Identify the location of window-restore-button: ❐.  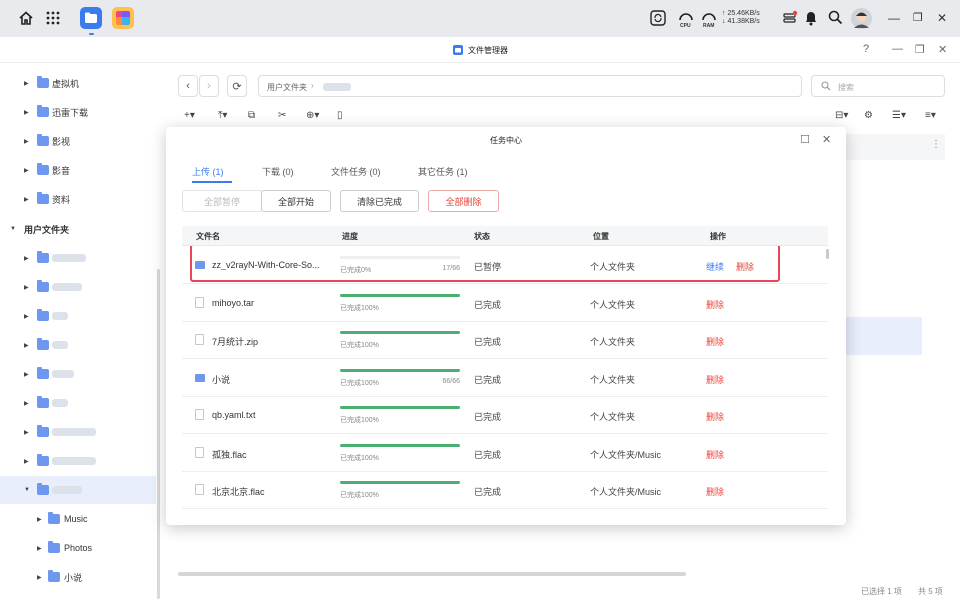
(920, 49).